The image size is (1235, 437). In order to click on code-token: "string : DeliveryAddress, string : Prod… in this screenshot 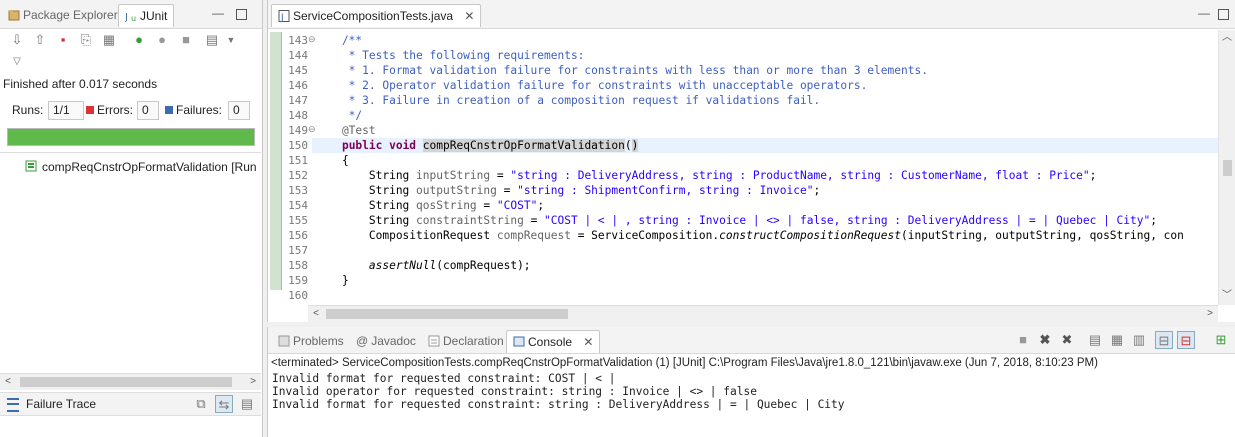, I will do `click(800, 175)`.